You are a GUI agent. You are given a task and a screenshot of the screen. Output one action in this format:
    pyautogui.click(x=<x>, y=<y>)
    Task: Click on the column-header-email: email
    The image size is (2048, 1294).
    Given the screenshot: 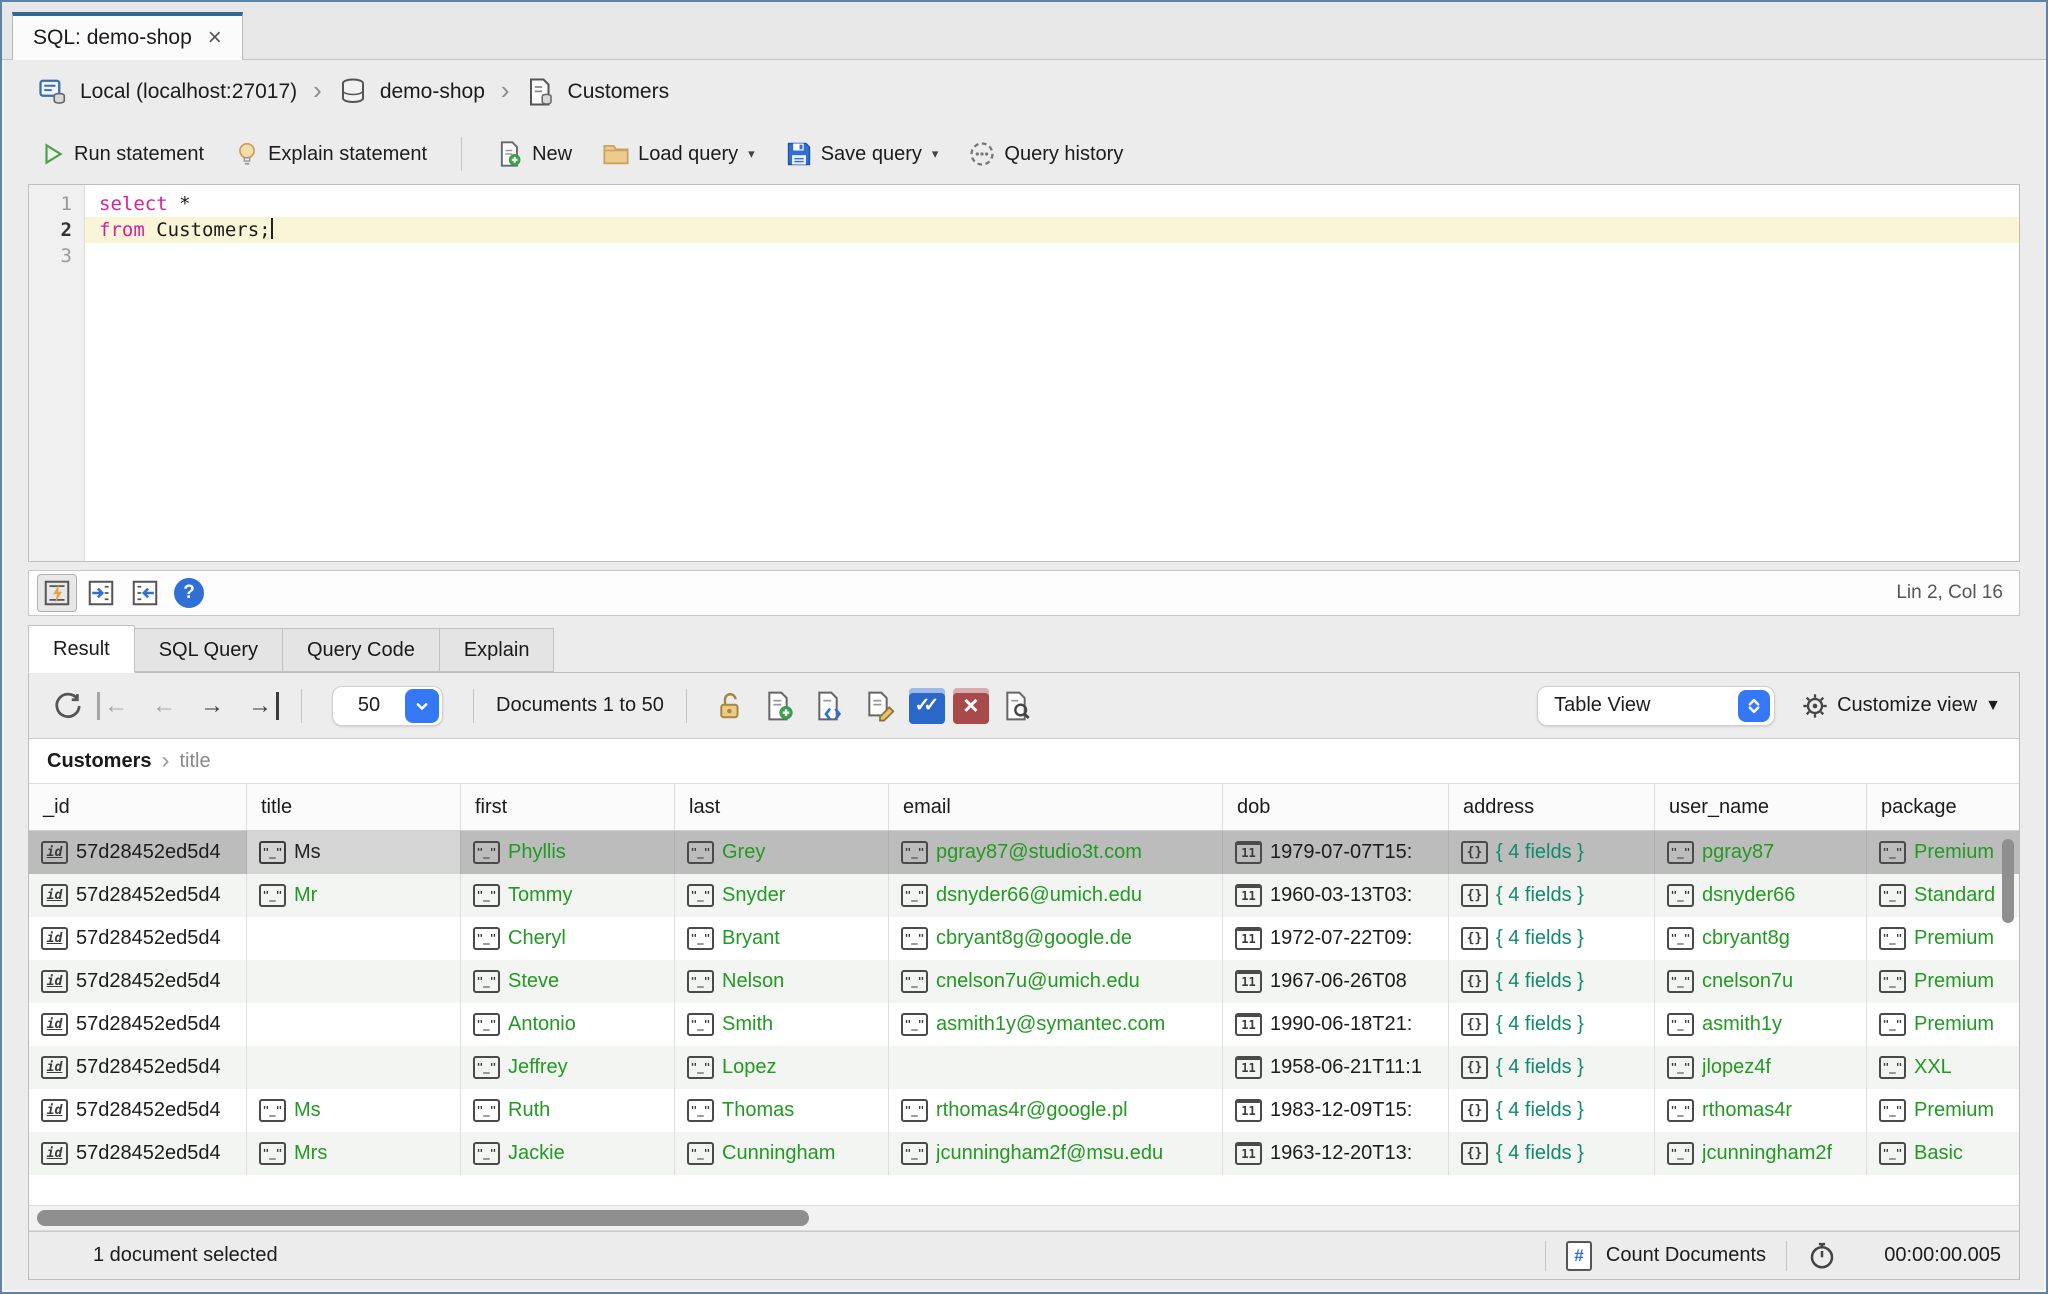 What is the action you would take?
    pyautogui.click(x=1056, y=807)
    